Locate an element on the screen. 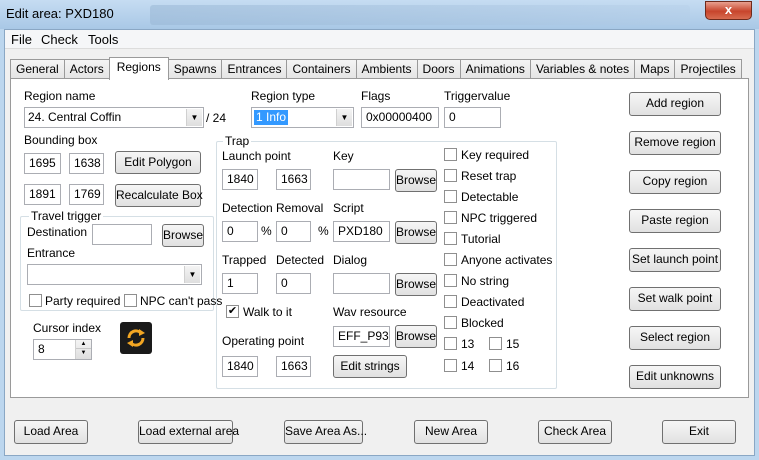  removal-label: Removal is located at coordinates (300, 208).